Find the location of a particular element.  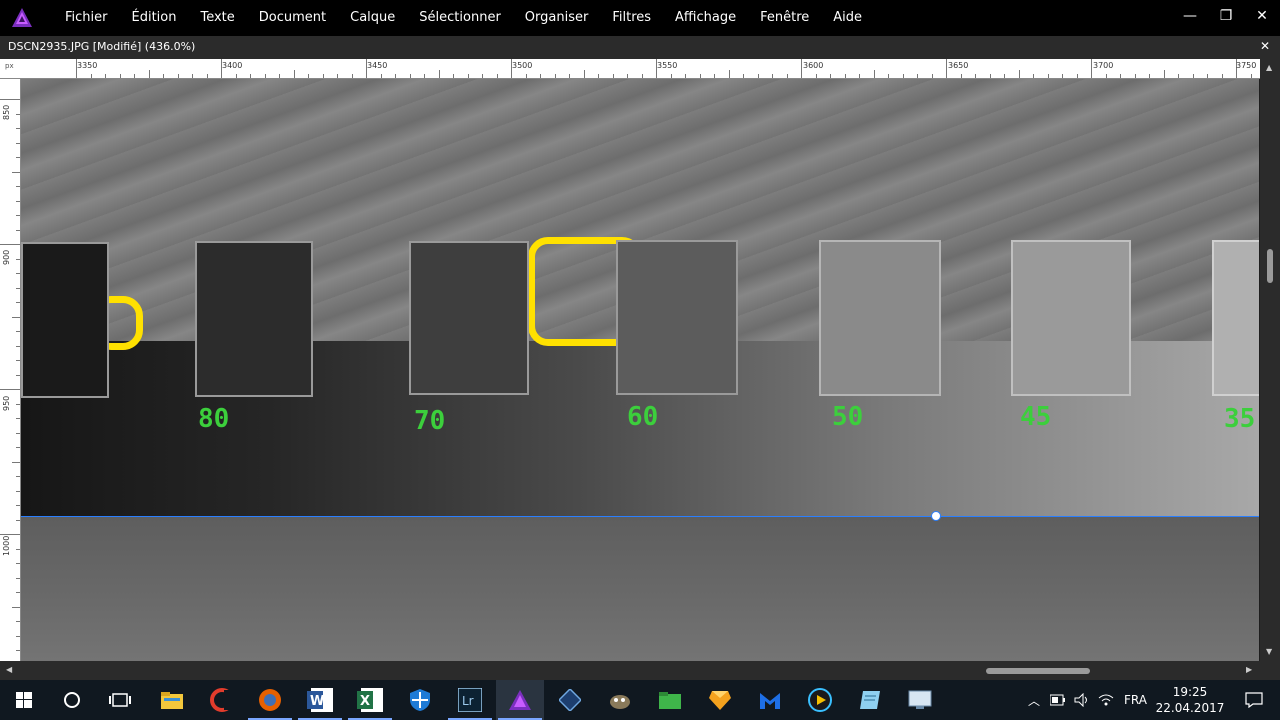

svg-text: Lr is located at coordinates (468, 701).